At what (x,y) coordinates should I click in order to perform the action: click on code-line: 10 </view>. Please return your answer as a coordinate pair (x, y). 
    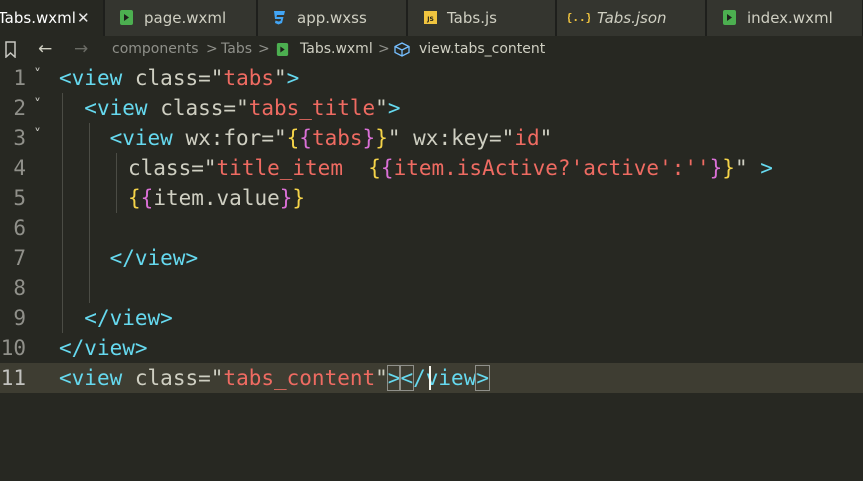
    Looking at the image, I should click on (431, 348).